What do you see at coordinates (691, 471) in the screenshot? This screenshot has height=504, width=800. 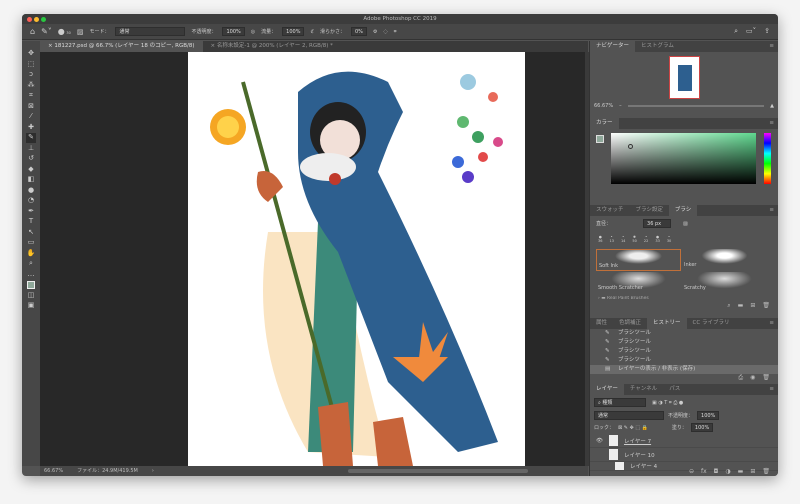 I see `link-icon: ⊖` at bounding box center [691, 471].